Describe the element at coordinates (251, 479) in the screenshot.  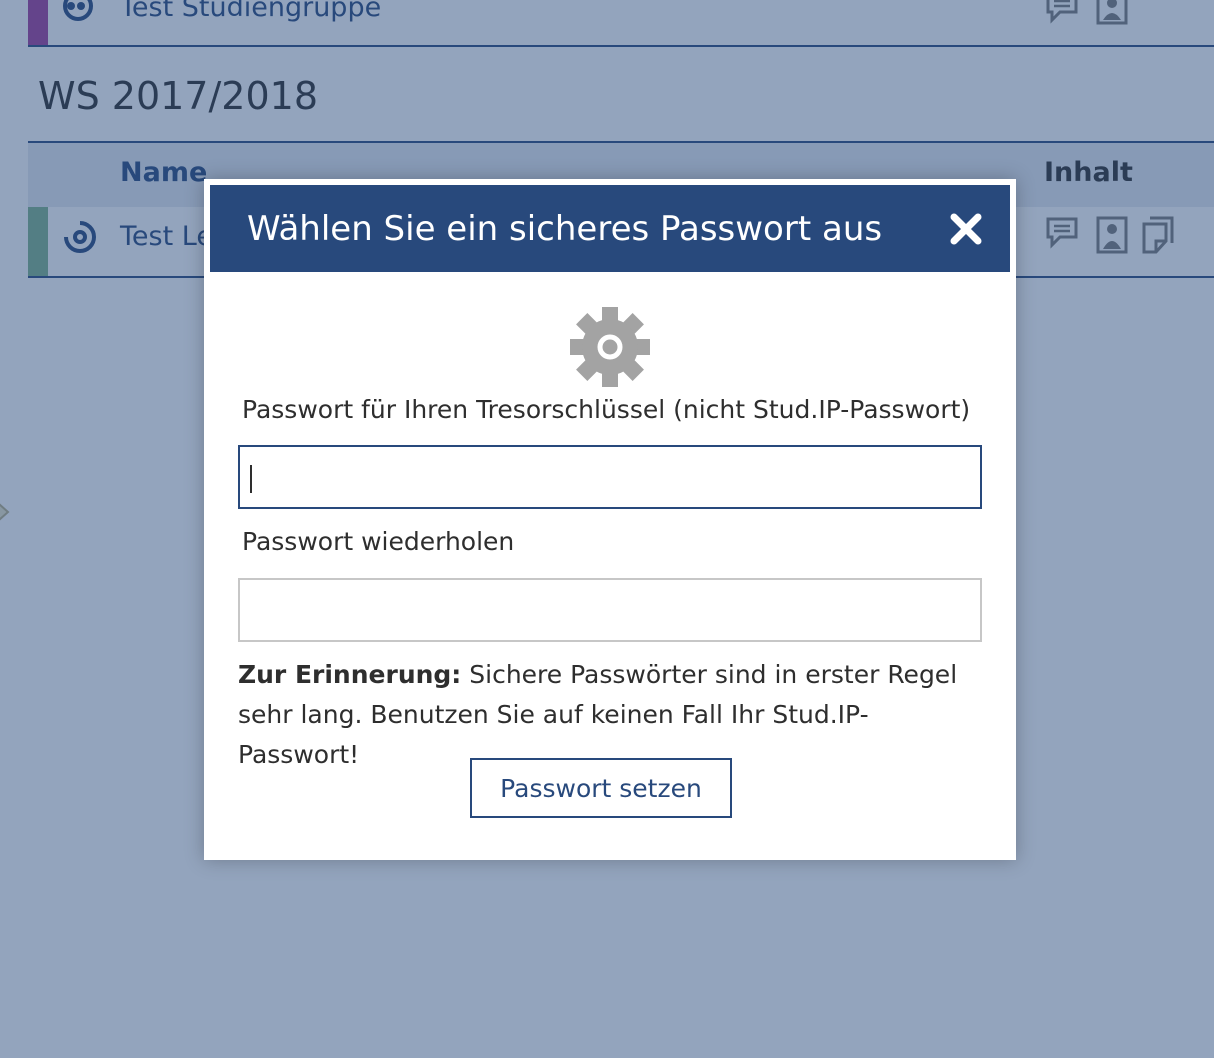
I see `text-cursor` at that location.